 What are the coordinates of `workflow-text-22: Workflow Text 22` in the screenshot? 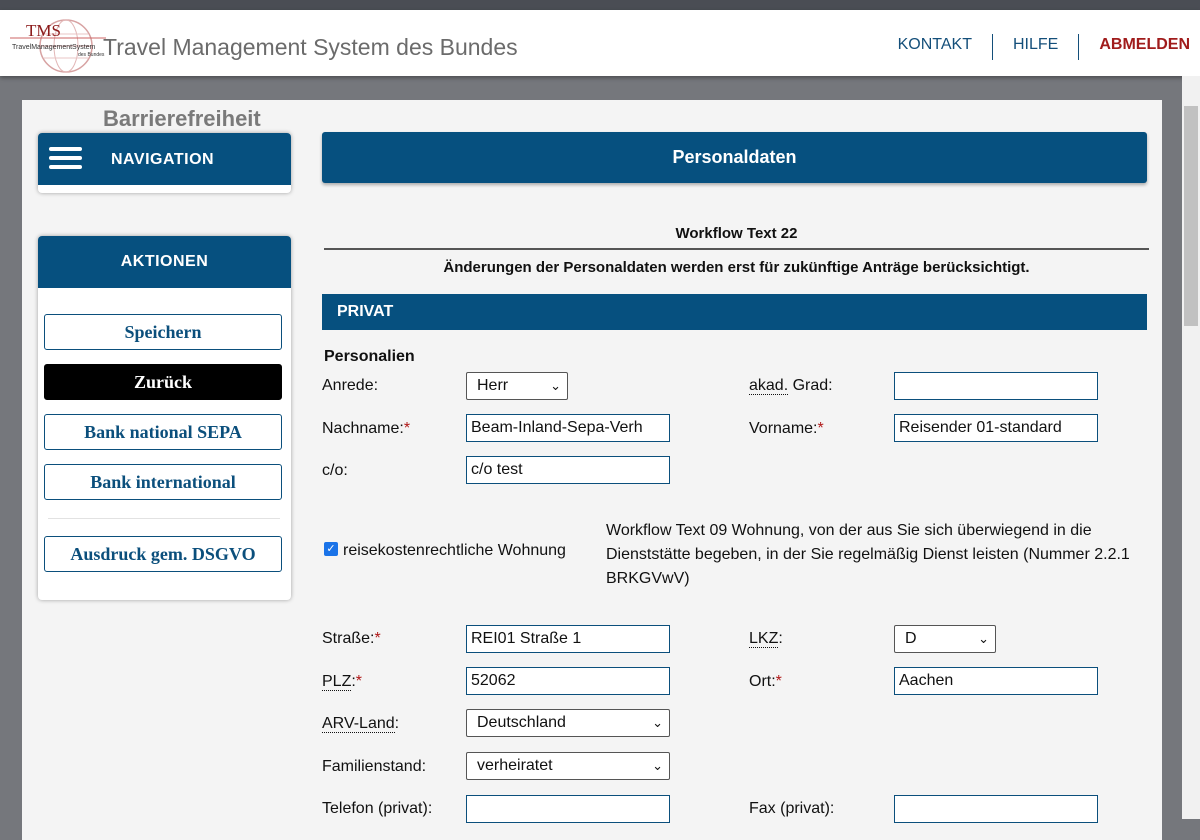 It's located at (736, 233).